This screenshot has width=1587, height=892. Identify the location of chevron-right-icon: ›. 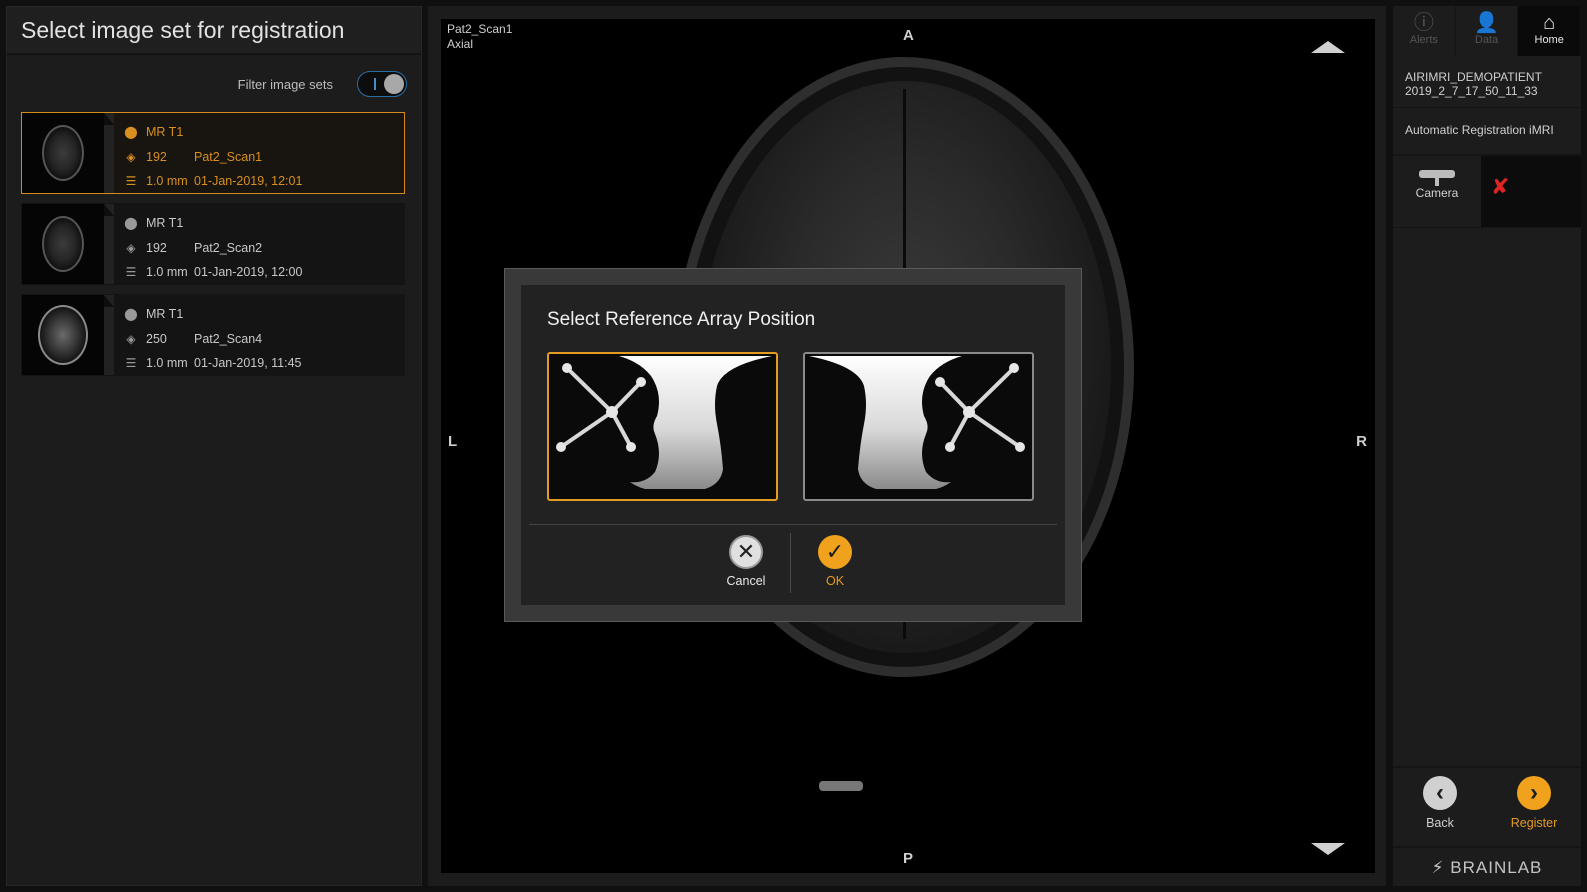
(1534, 793).